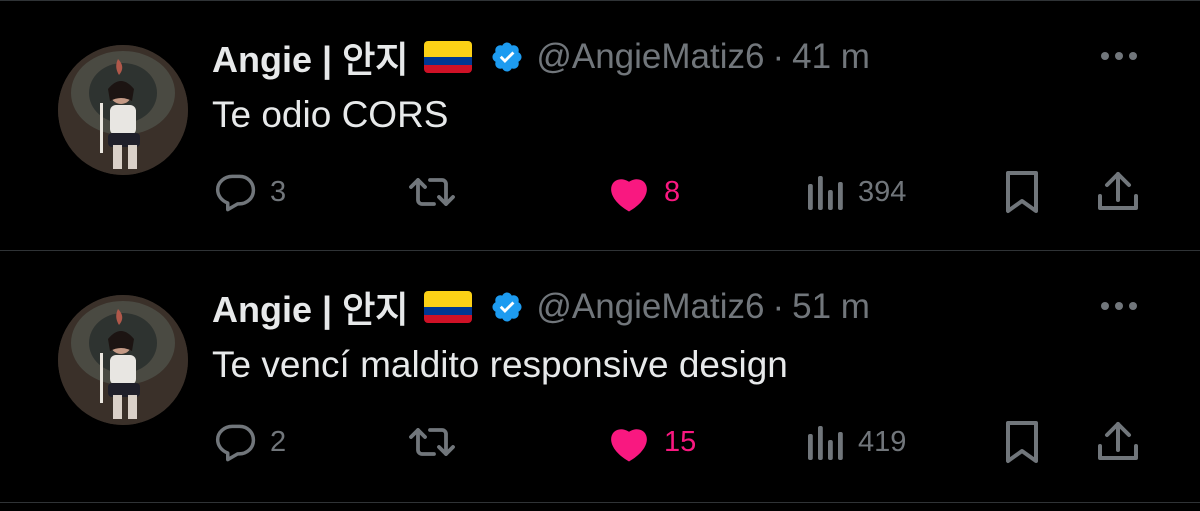  What do you see at coordinates (680, 441) in the screenshot?
I see `like-count: 15` at bounding box center [680, 441].